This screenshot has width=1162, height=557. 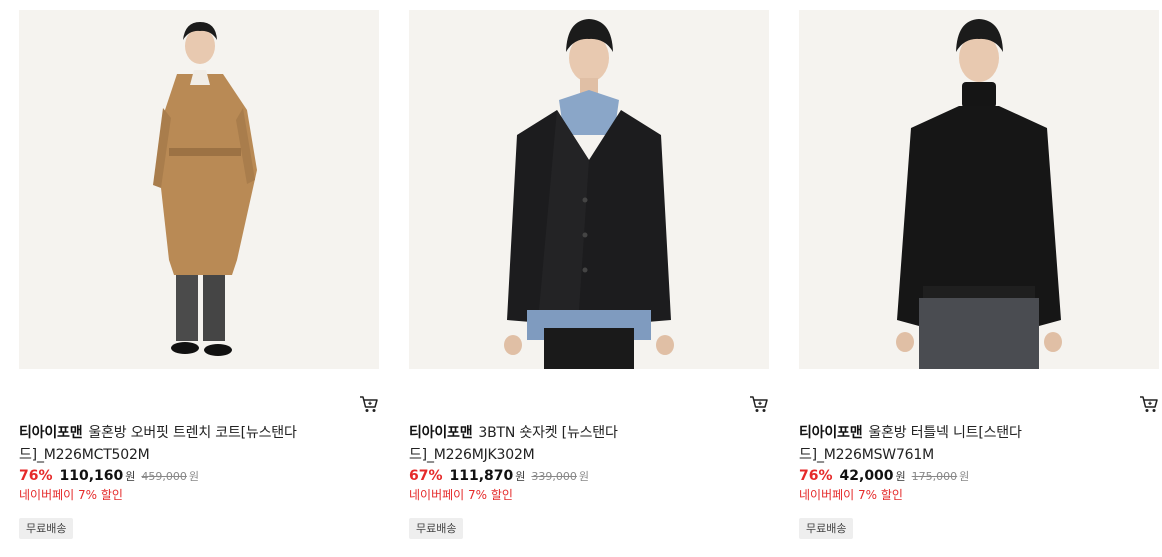 What do you see at coordinates (481, 476) in the screenshot?
I see `sale-price: 111,870` at bounding box center [481, 476].